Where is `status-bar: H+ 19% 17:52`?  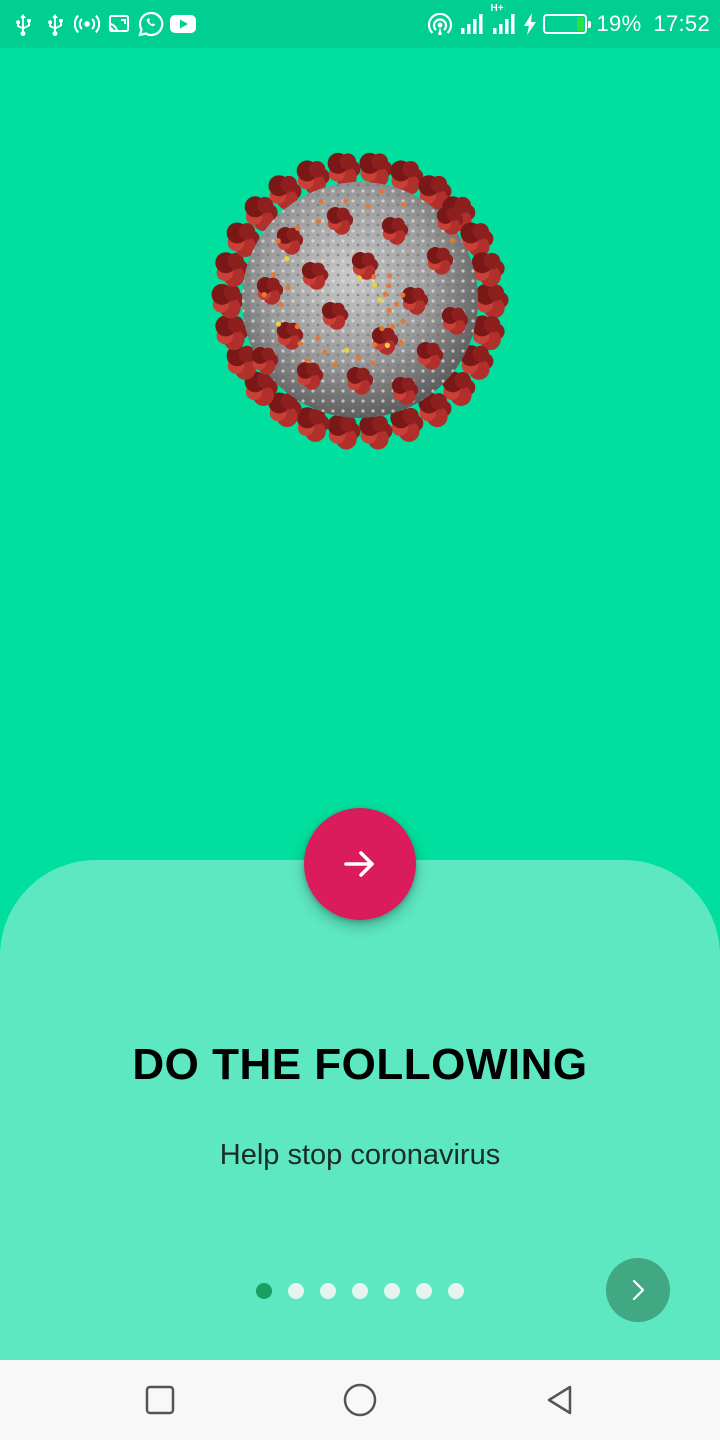 status-bar: H+ 19% 17:52 is located at coordinates (360, 24).